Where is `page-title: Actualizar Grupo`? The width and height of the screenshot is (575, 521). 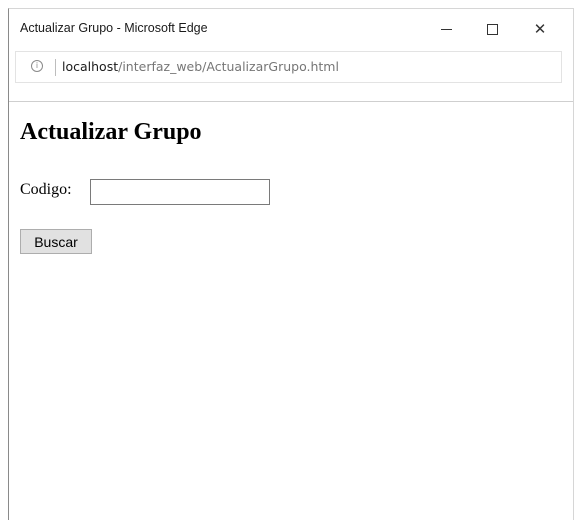
page-title: Actualizar Grupo is located at coordinates (111, 132).